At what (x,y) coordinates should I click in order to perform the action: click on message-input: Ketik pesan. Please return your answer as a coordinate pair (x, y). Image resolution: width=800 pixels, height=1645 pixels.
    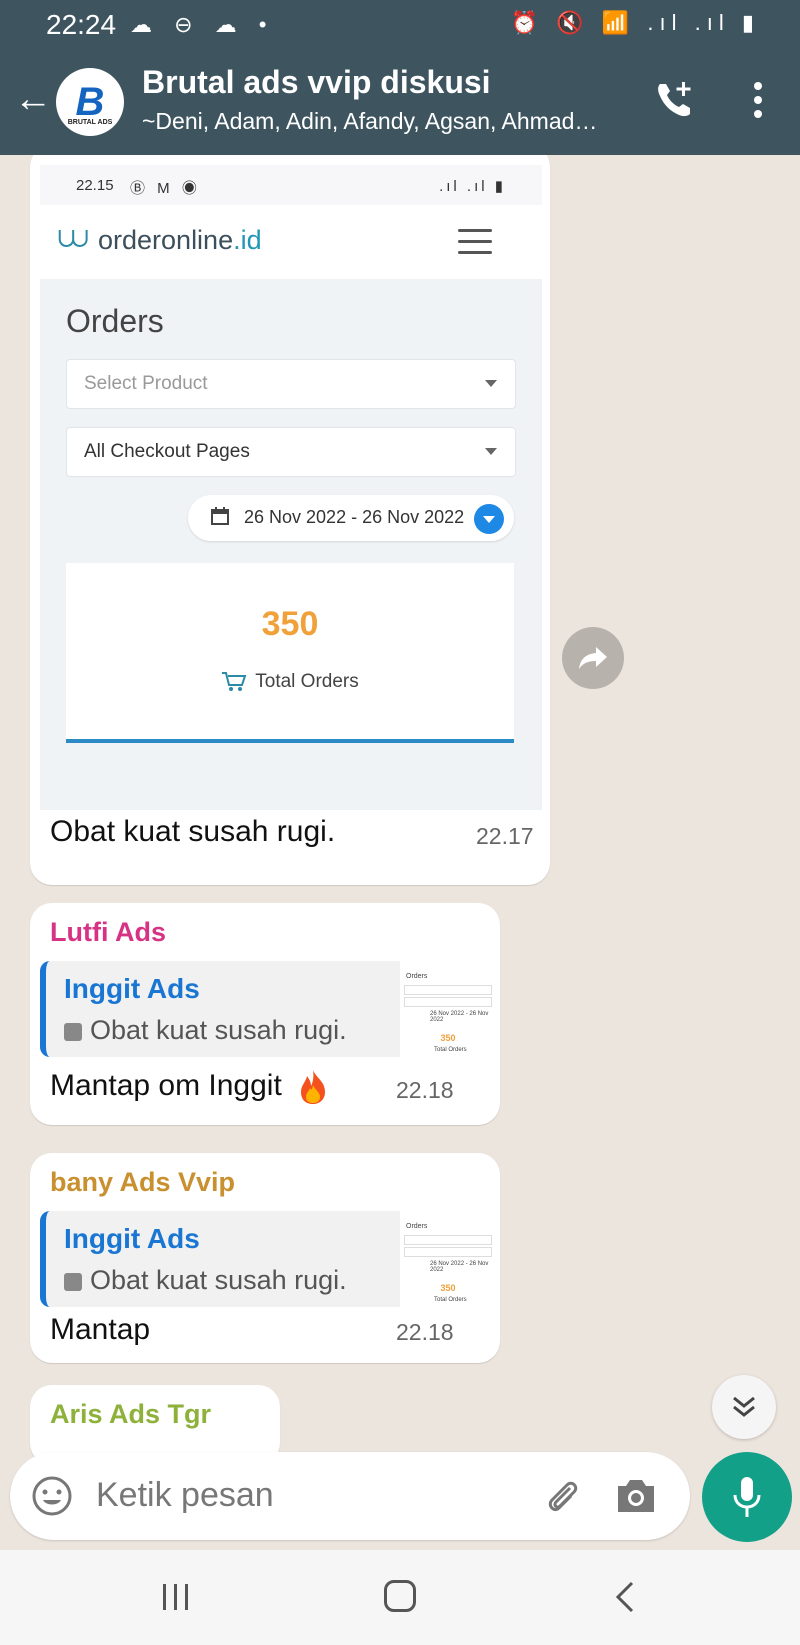
    Looking at the image, I should click on (185, 1495).